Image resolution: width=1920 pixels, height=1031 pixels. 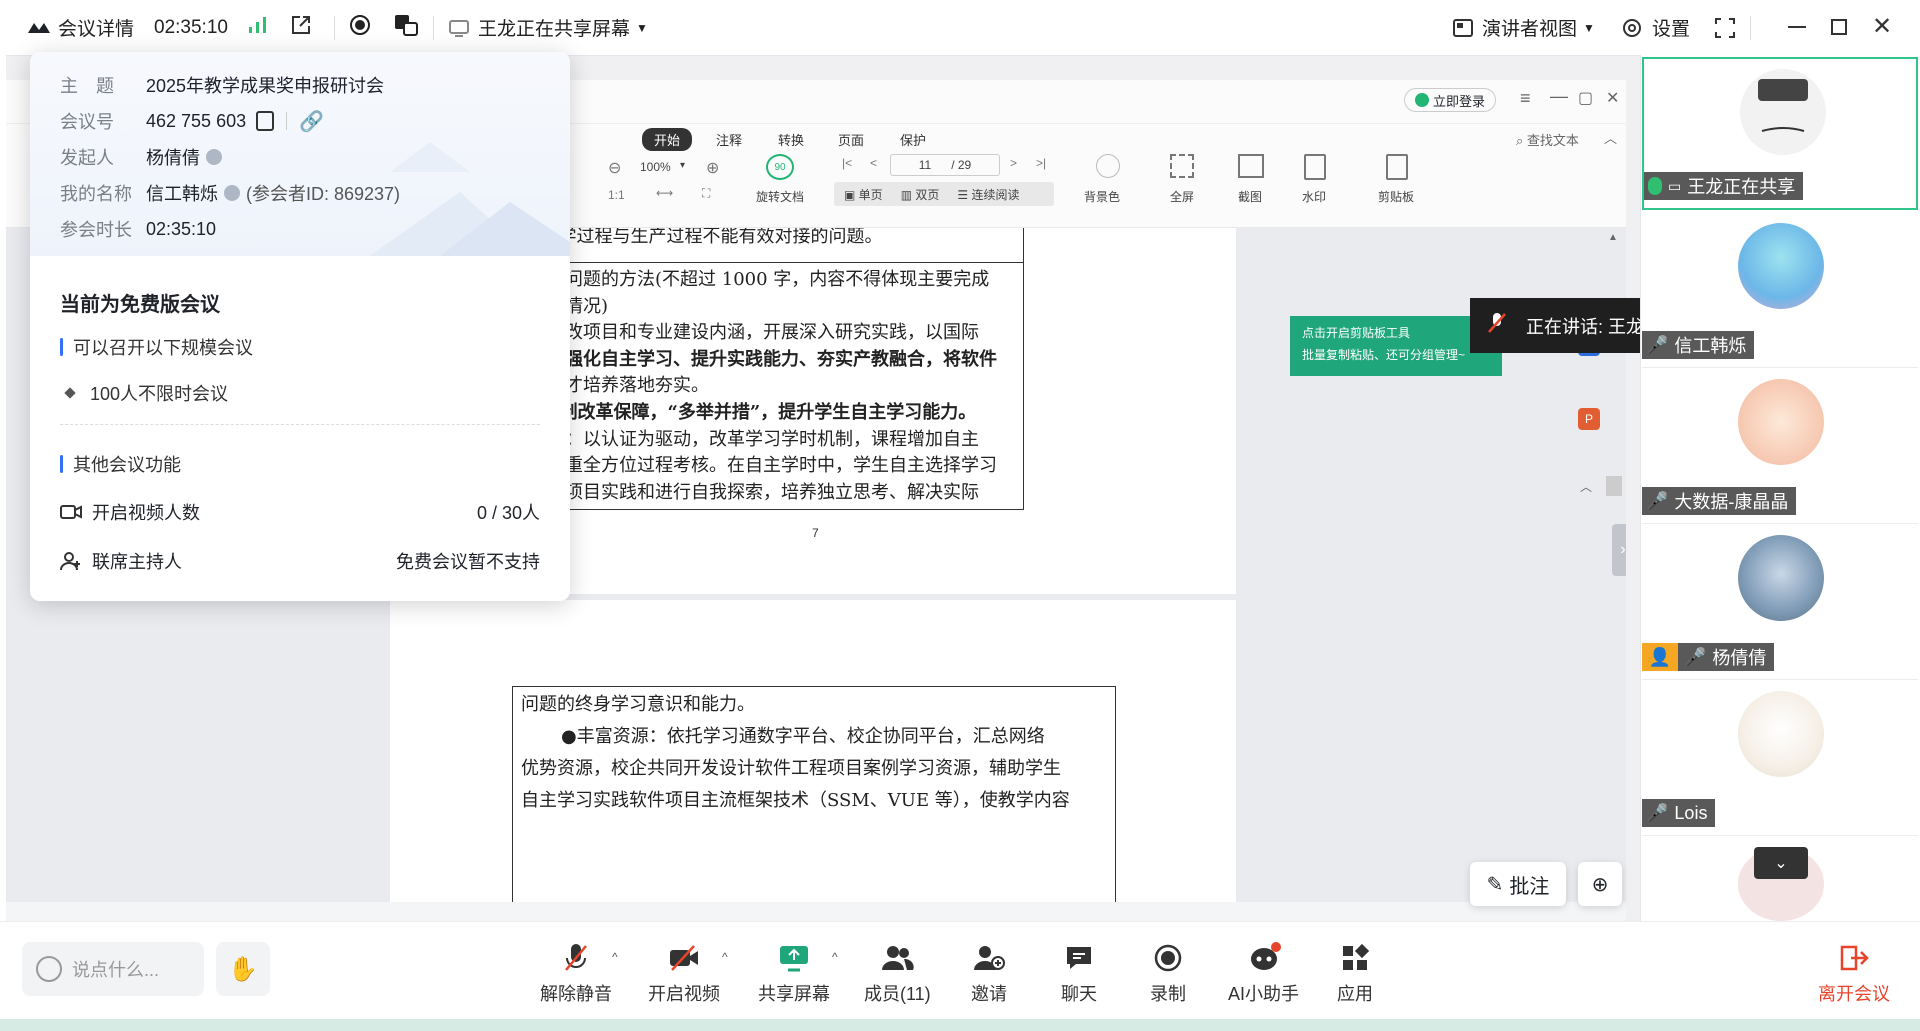 I want to click on minimize-icon: —, so click(x=1559, y=96).